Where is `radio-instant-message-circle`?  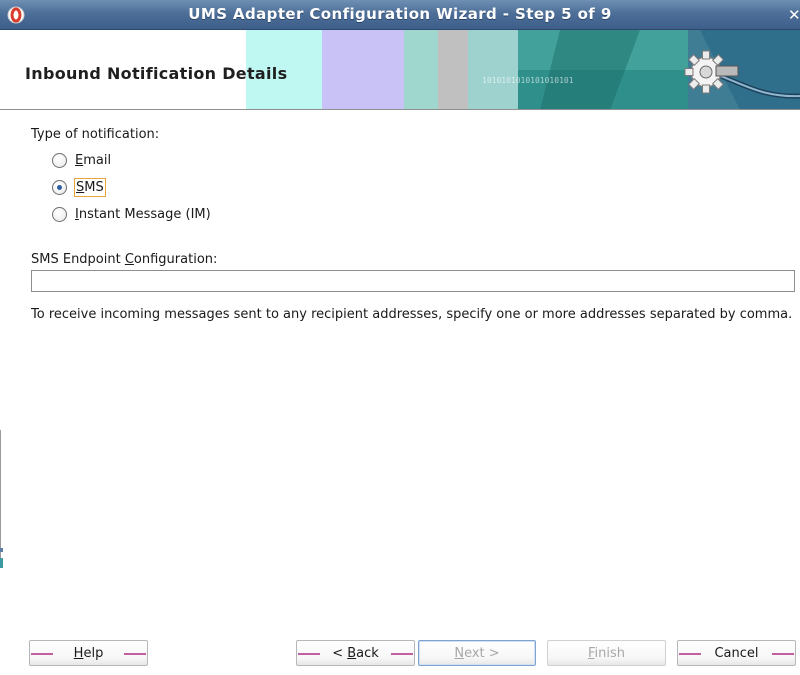 radio-instant-message-circle is located at coordinates (59, 214).